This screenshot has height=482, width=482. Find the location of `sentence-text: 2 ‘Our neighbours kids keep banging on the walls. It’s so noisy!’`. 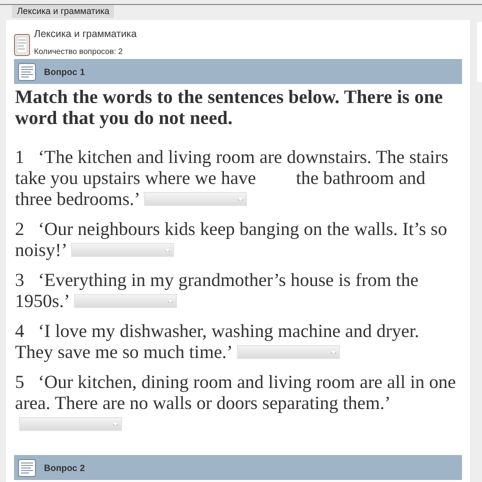

sentence-text: 2 ‘Our neighbours kids keep banging on the walls. It’s so noisy!’ is located at coordinates (231, 241).